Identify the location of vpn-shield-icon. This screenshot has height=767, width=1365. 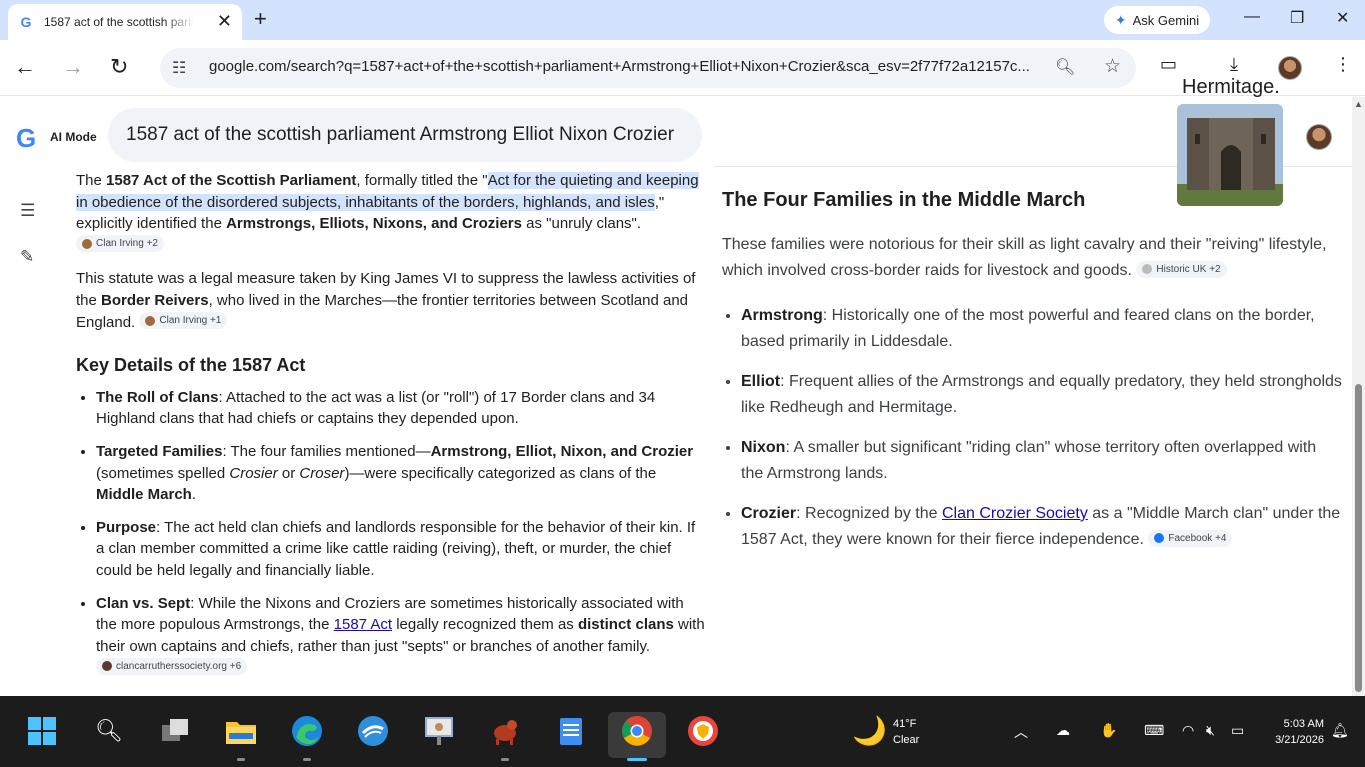
(703, 731).